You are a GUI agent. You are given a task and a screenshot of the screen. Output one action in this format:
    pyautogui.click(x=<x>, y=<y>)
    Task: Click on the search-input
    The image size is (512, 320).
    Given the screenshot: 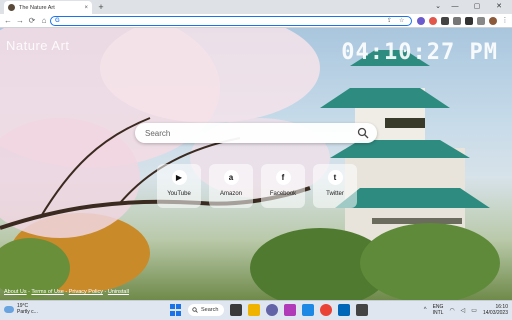 What is the action you would take?
    pyautogui.click(x=245, y=133)
    